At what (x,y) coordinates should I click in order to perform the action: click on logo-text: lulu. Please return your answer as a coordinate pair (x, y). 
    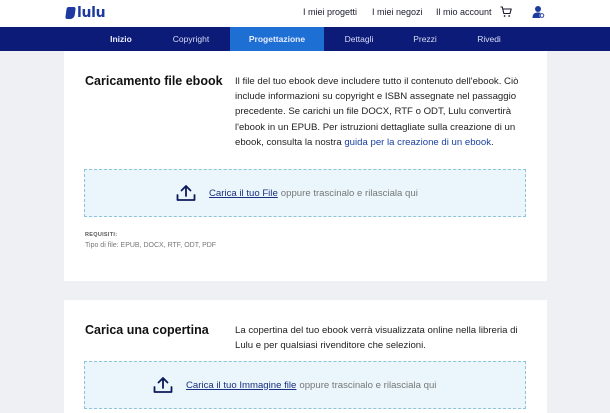
    Looking at the image, I should click on (91, 13).